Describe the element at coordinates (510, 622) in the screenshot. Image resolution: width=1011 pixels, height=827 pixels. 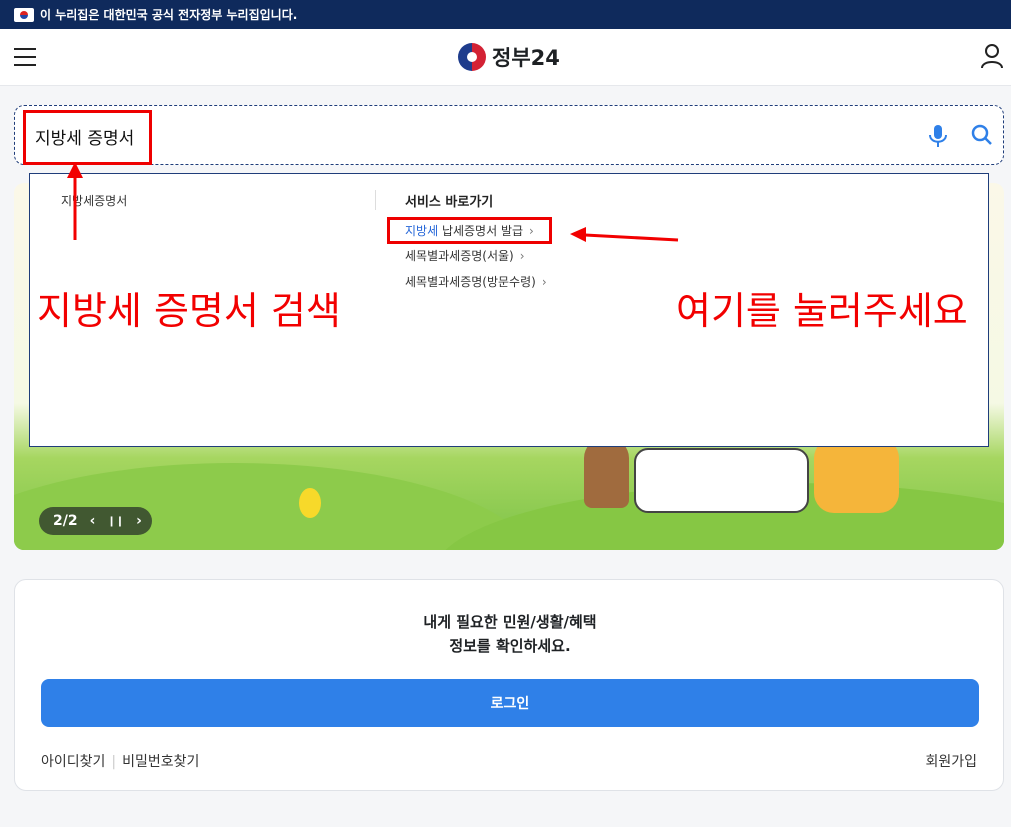
I see `login-message-line1: 내게 필요한 민원/생활/혜택` at that location.